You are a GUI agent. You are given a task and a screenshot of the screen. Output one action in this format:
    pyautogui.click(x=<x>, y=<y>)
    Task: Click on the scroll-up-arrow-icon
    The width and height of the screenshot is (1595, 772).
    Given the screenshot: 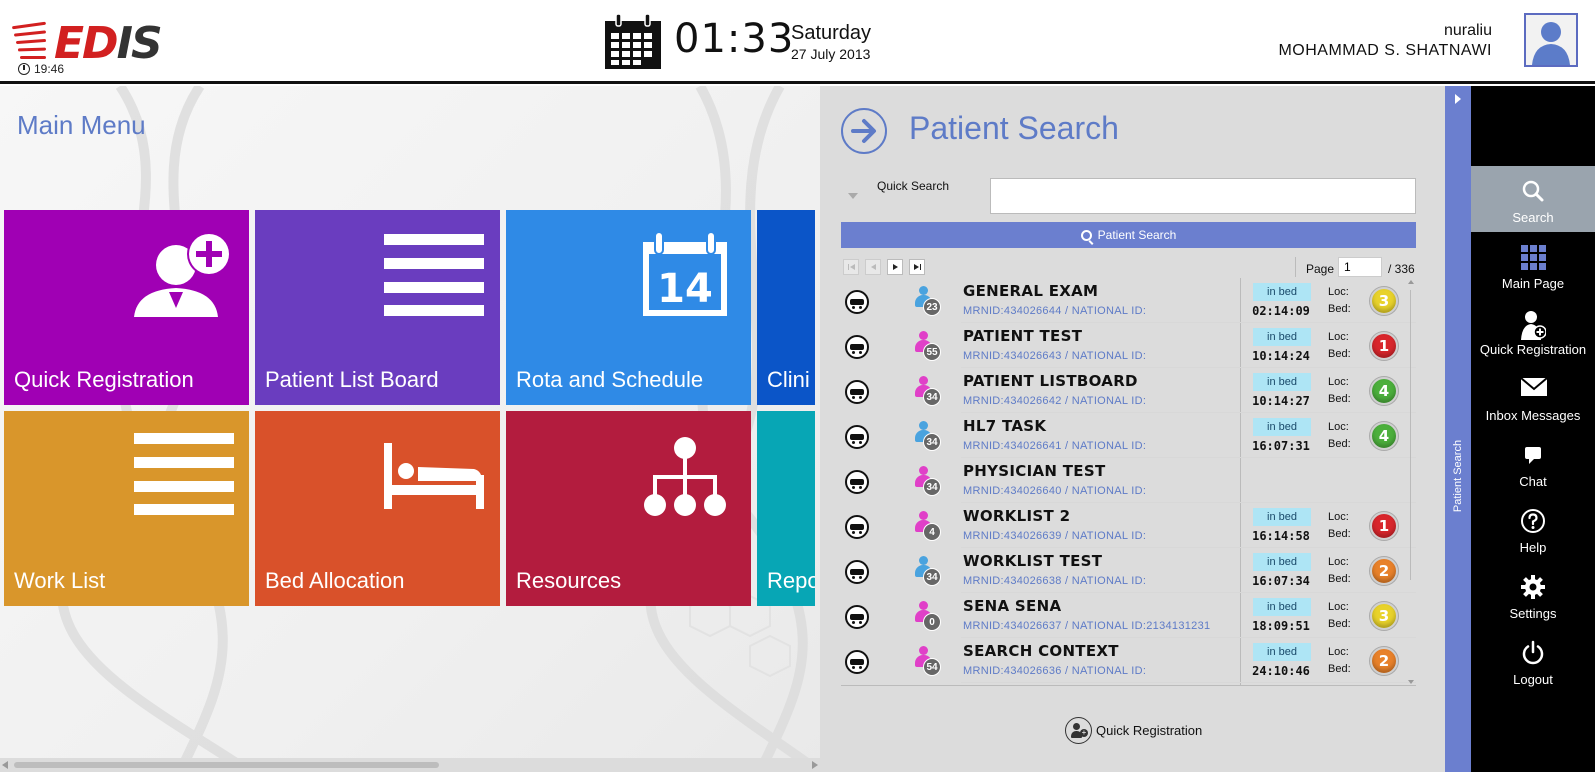 What is the action you would take?
    pyautogui.click(x=1411, y=282)
    